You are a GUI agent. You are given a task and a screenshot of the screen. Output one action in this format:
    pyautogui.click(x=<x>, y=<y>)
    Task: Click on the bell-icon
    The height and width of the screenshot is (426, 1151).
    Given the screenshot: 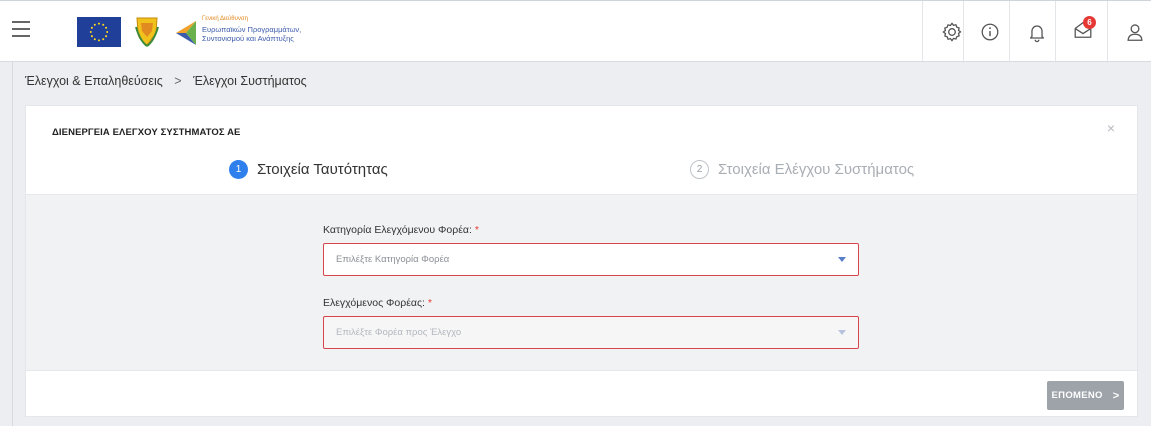 What is the action you would take?
    pyautogui.click(x=1037, y=32)
    